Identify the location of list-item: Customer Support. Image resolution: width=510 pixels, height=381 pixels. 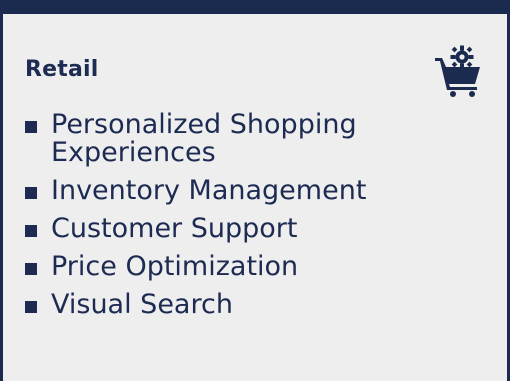
(238, 229).